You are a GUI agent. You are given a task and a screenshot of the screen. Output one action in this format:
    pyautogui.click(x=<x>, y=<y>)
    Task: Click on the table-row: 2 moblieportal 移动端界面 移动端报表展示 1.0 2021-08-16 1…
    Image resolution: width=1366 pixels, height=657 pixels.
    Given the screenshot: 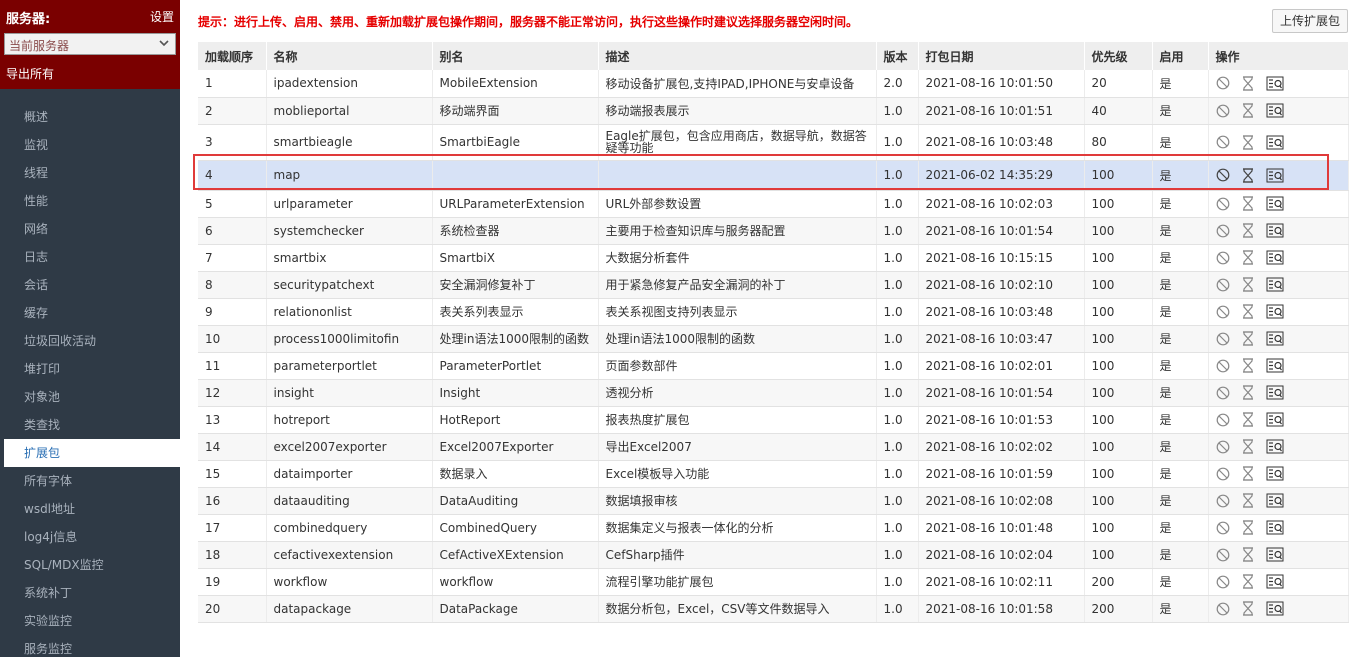 What is the action you would take?
    pyautogui.click(x=773, y=111)
    